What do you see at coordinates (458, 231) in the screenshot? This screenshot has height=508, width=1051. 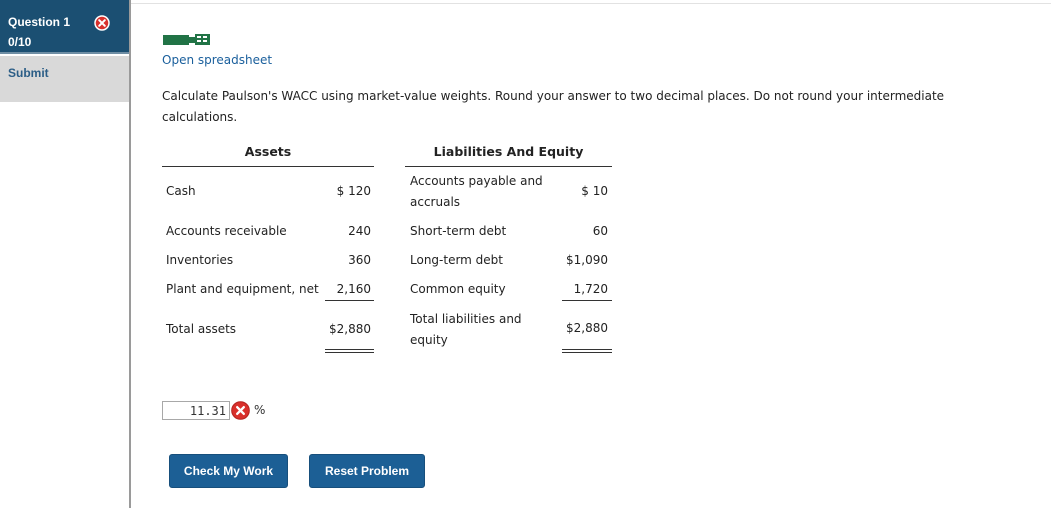 I see `liability-label-short-term-debt: Short-term debt` at bounding box center [458, 231].